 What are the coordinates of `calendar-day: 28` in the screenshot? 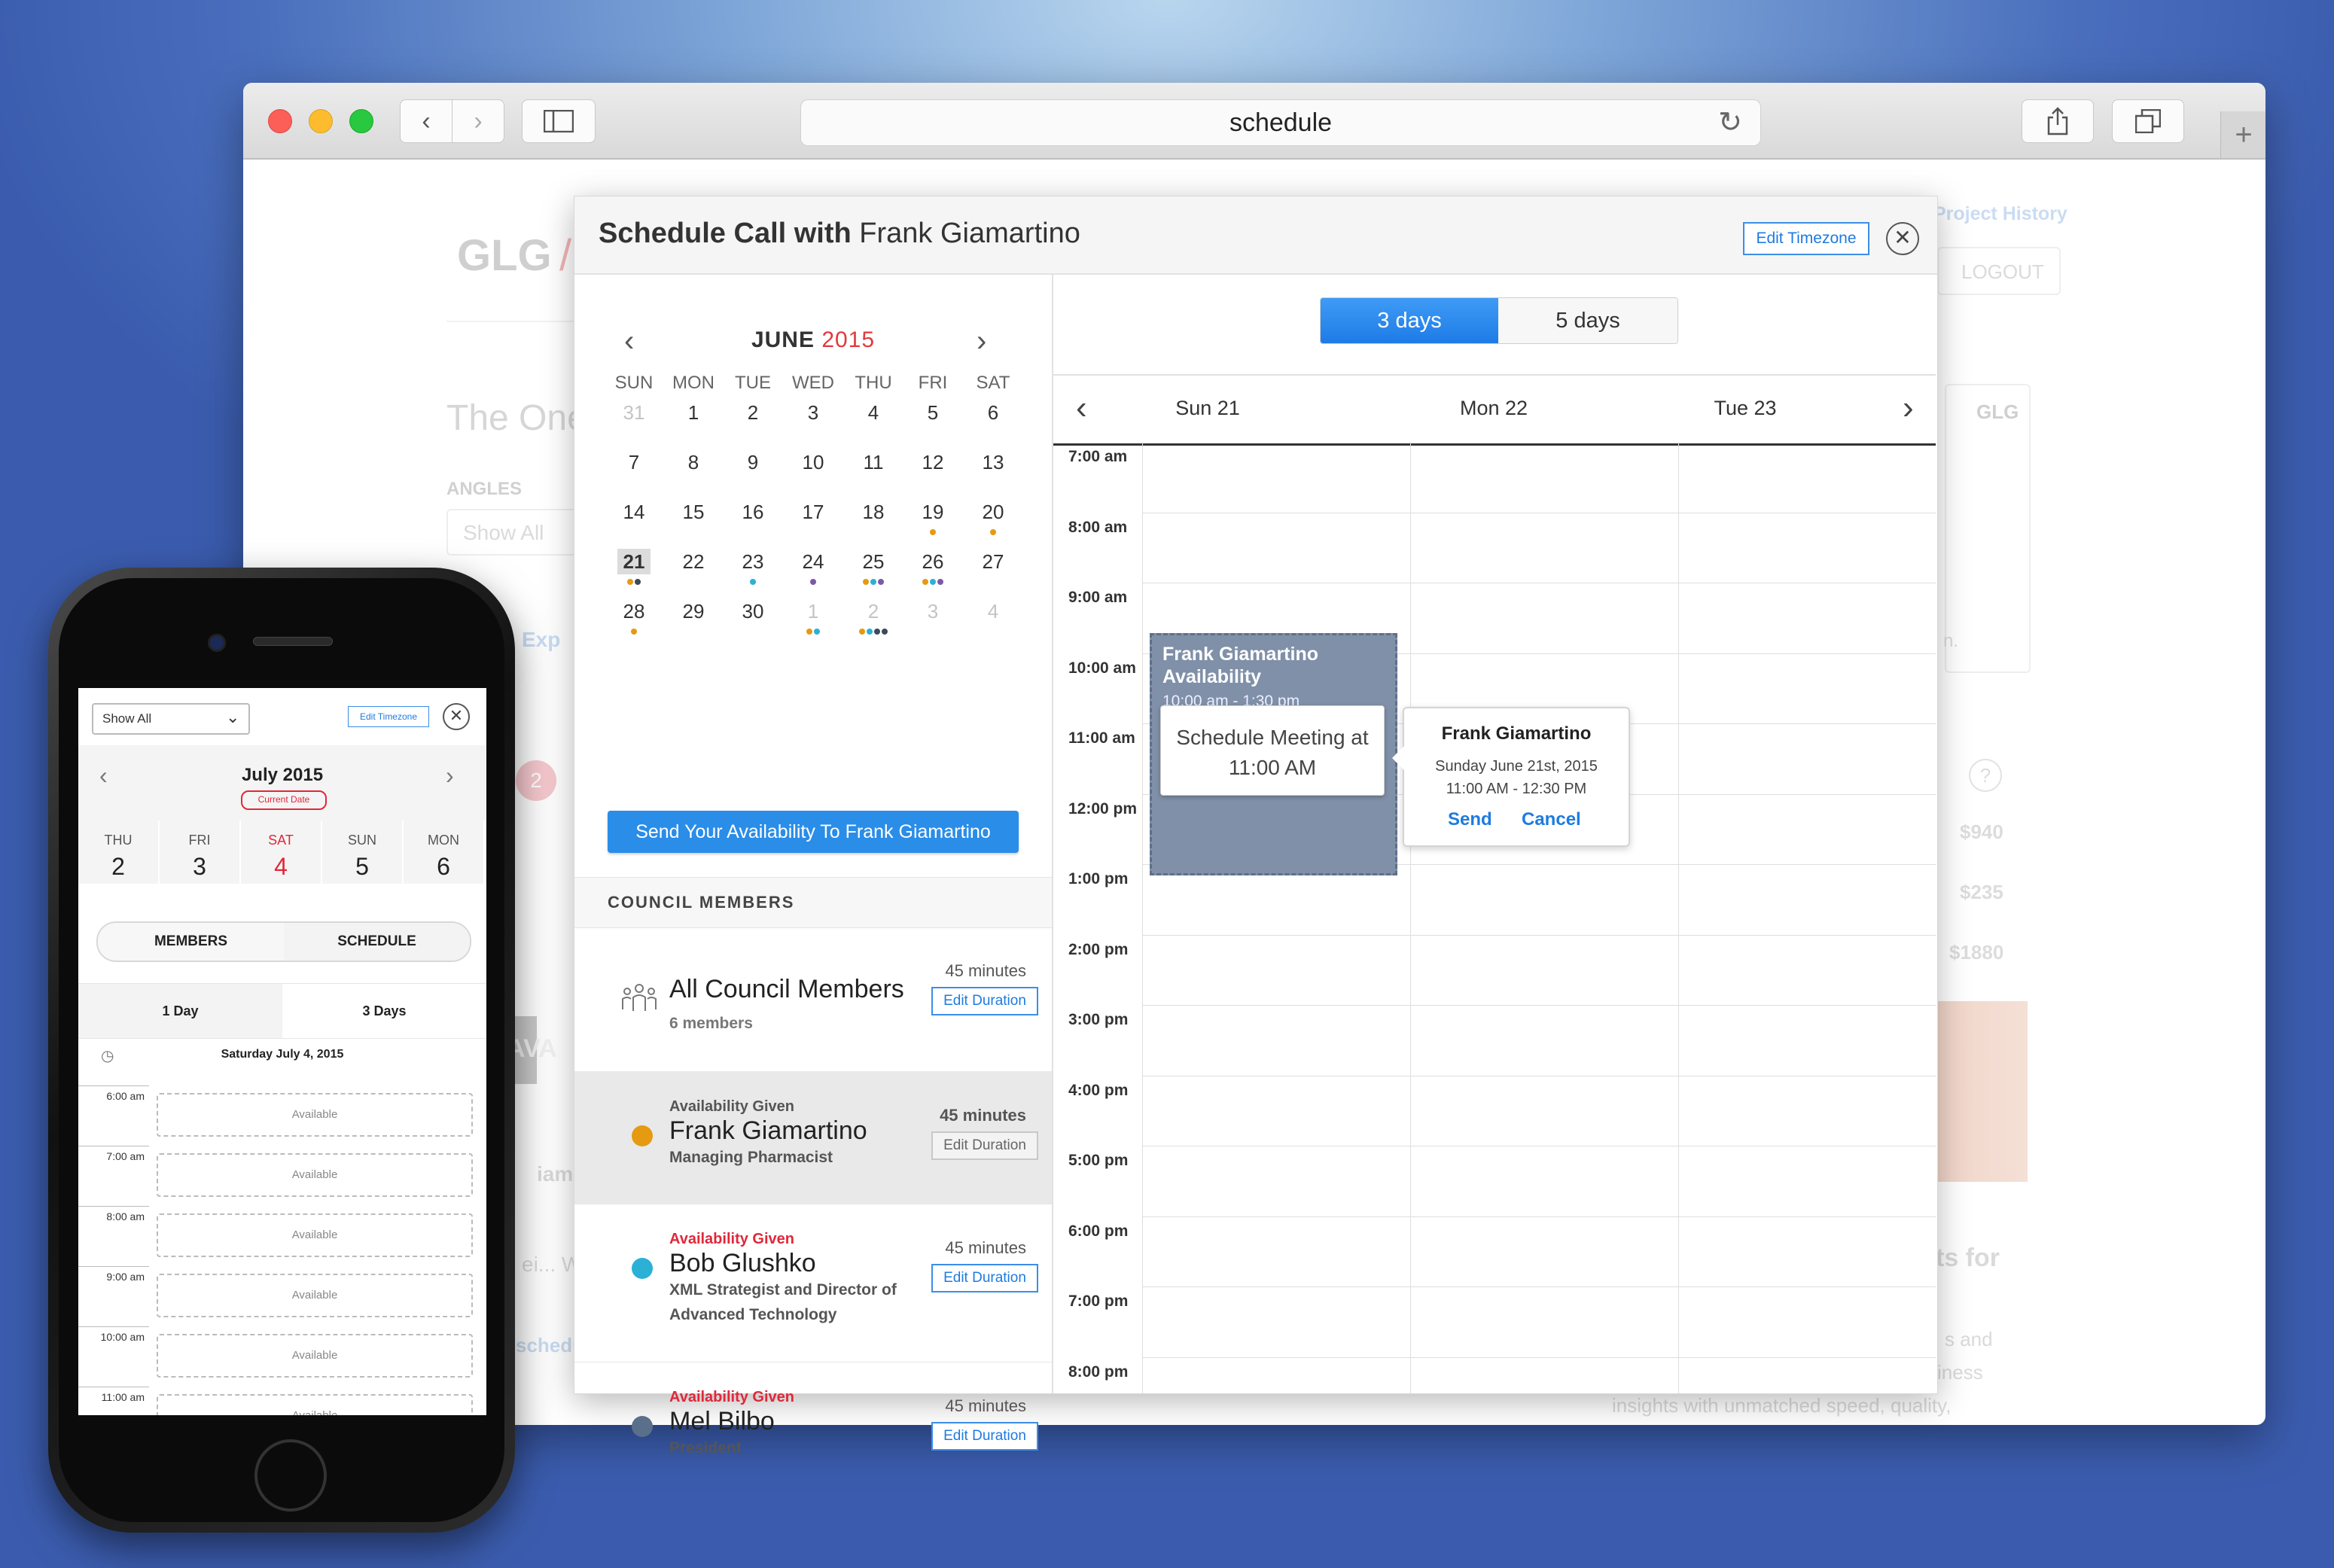 It's located at (634, 611).